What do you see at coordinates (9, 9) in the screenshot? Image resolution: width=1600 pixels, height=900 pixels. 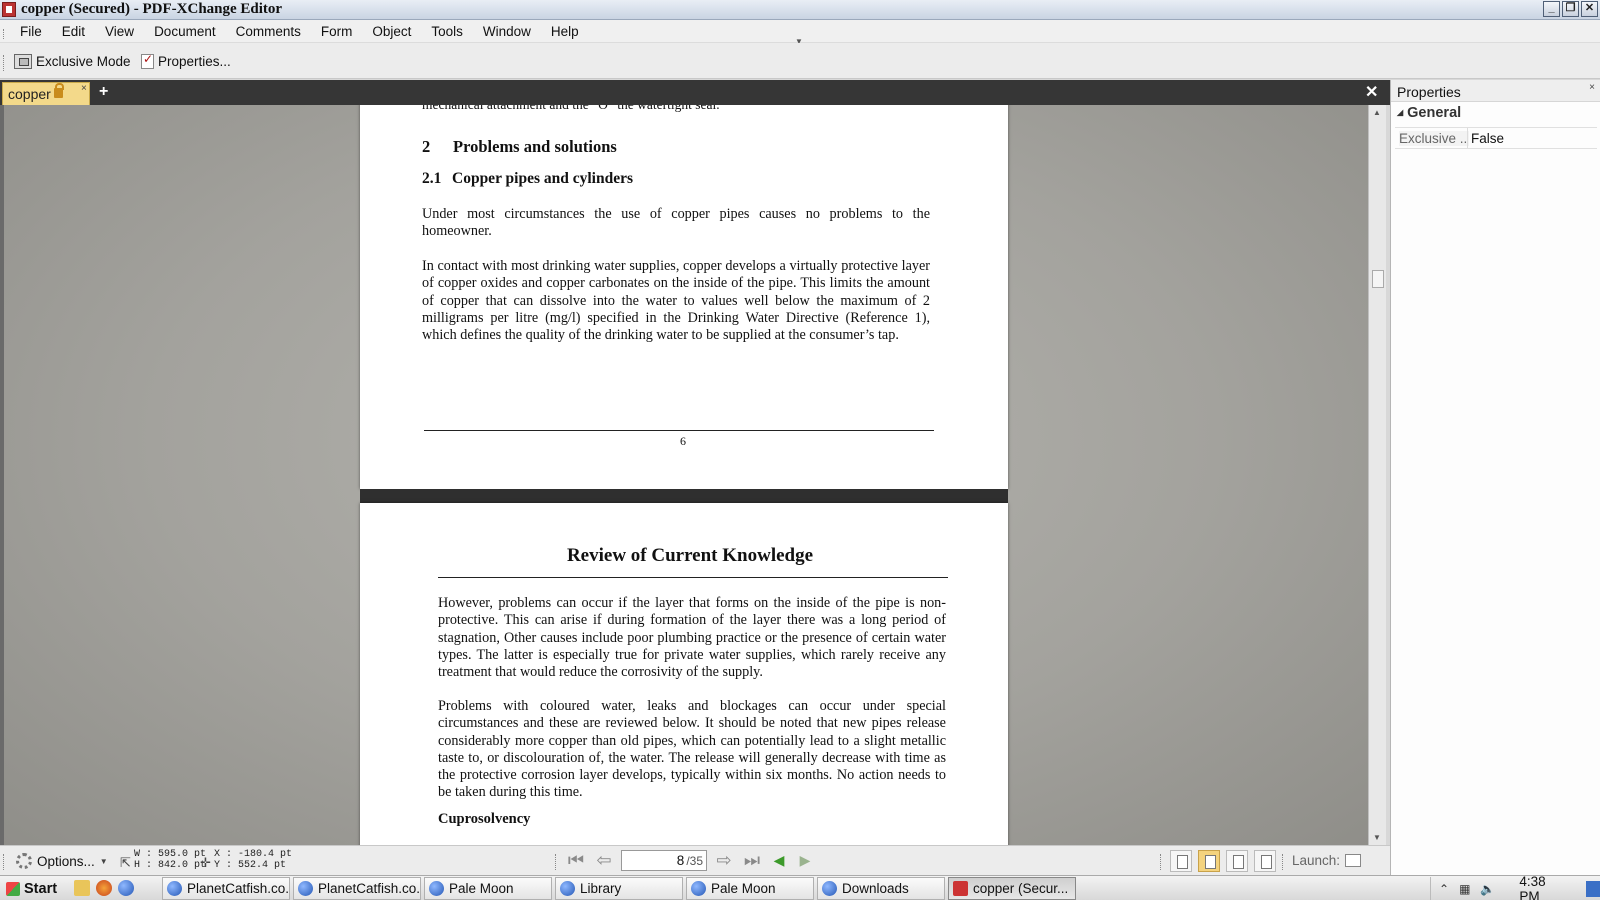 I see `pdf-xchange-app-icon` at bounding box center [9, 9].